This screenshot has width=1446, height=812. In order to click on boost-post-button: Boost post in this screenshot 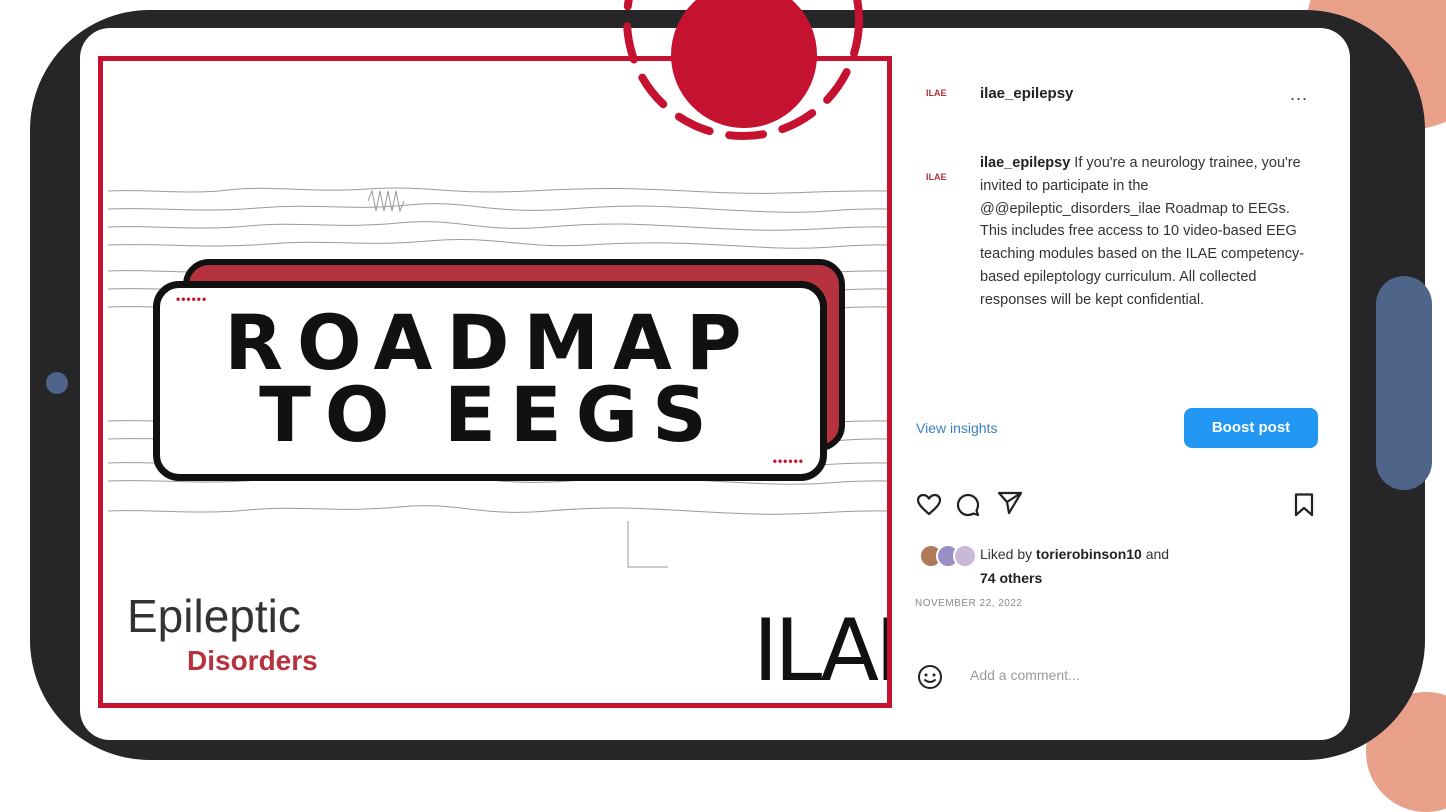, I will do `click(1251, 428)`.